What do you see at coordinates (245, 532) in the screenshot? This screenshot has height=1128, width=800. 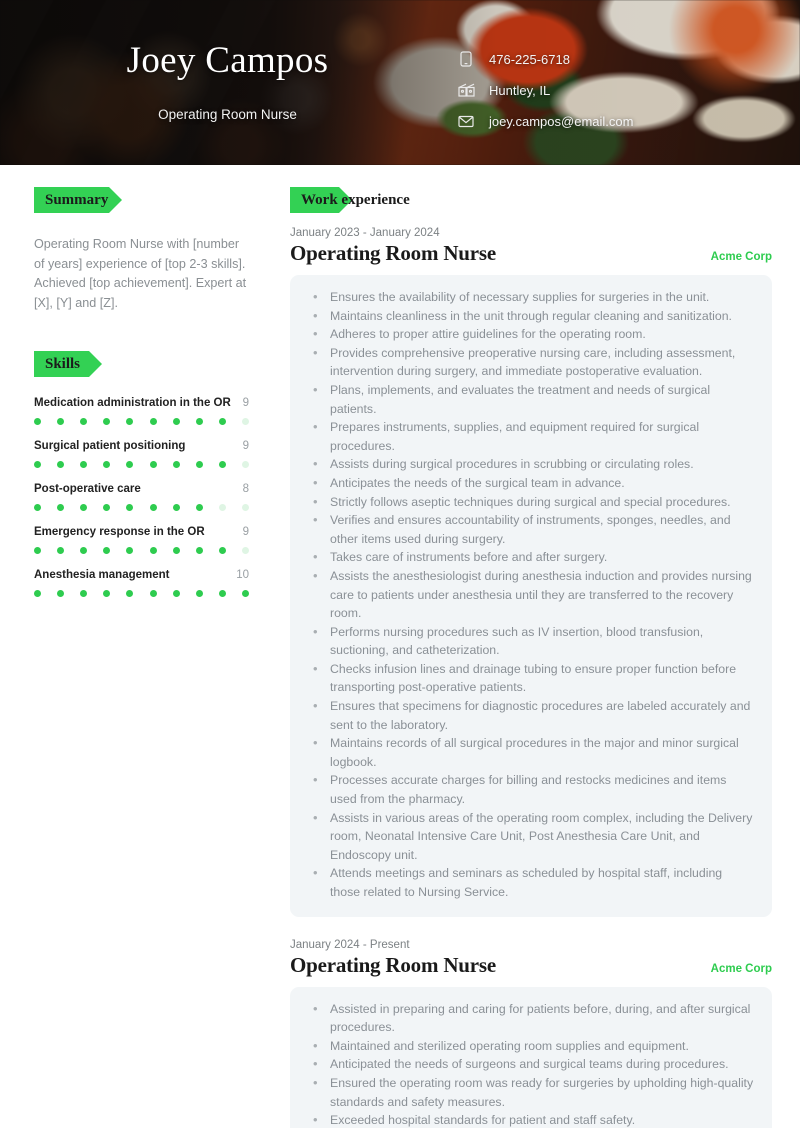 I see `skill-score: 9` at bounding box center [245, 532].